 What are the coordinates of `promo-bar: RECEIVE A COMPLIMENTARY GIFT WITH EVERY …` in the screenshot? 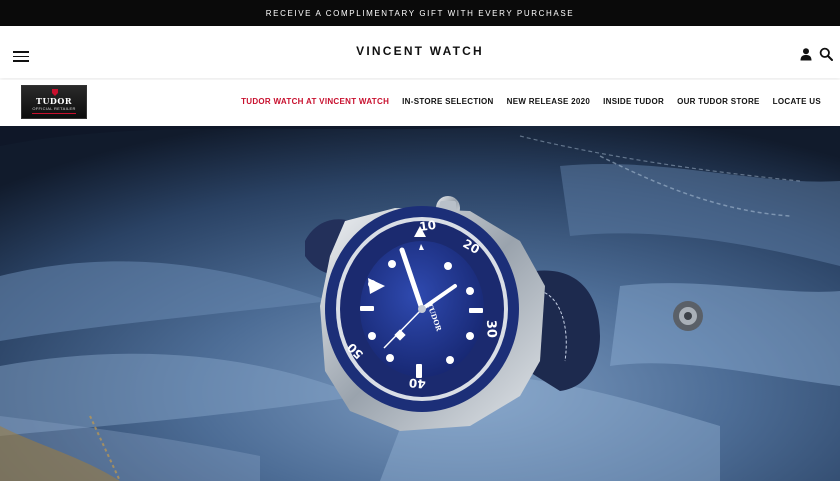 It's located at (420, 13).